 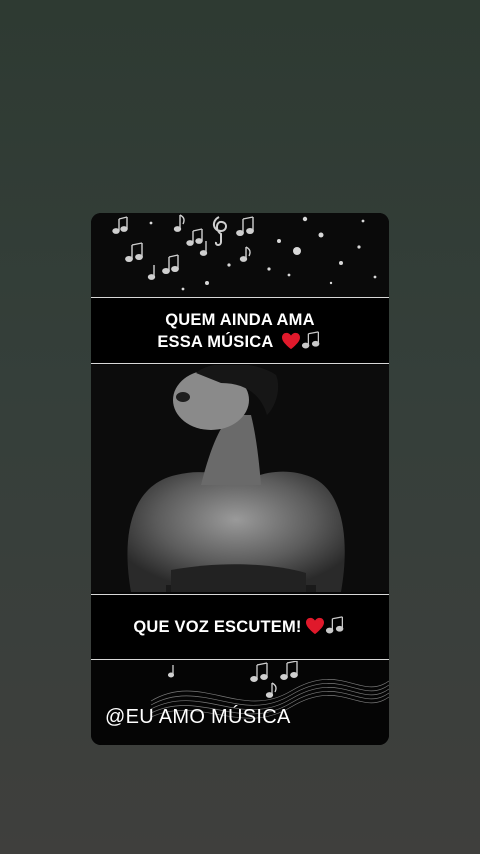 I want to click on watermark-text: @EU AMO MÚSICA, so click(x=198, y=717).